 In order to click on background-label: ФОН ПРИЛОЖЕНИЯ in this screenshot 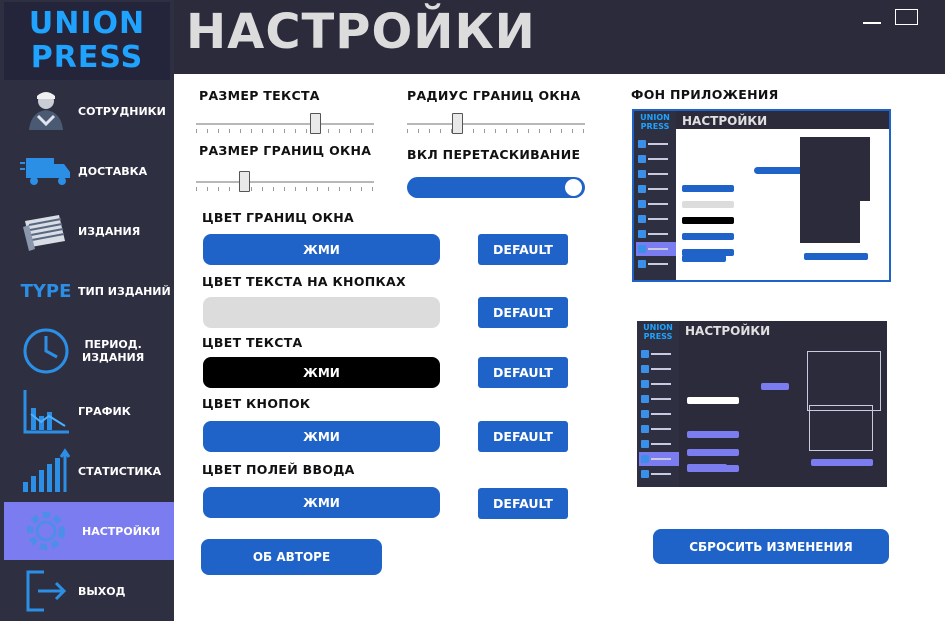, I will do `click(705, 94)`.